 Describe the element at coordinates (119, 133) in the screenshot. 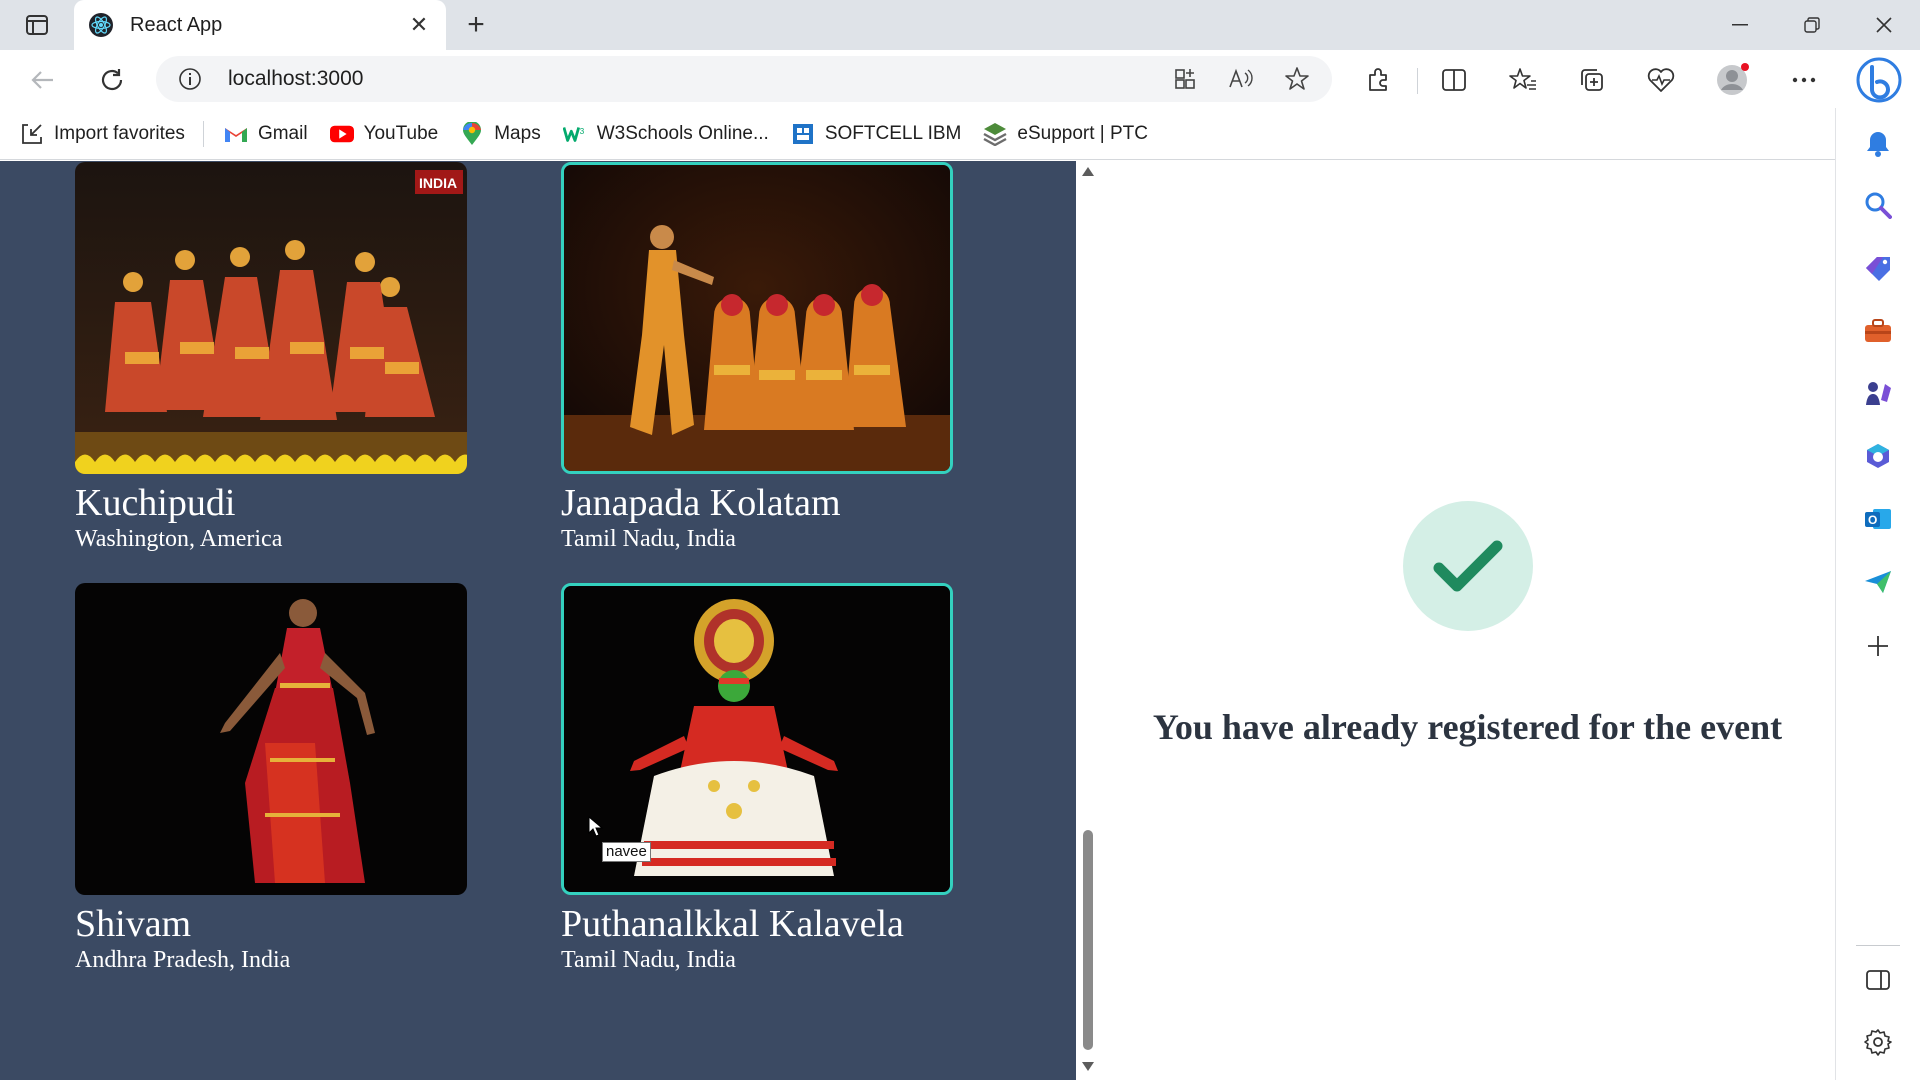

I see `favorite-label: Import favorites` at that location.